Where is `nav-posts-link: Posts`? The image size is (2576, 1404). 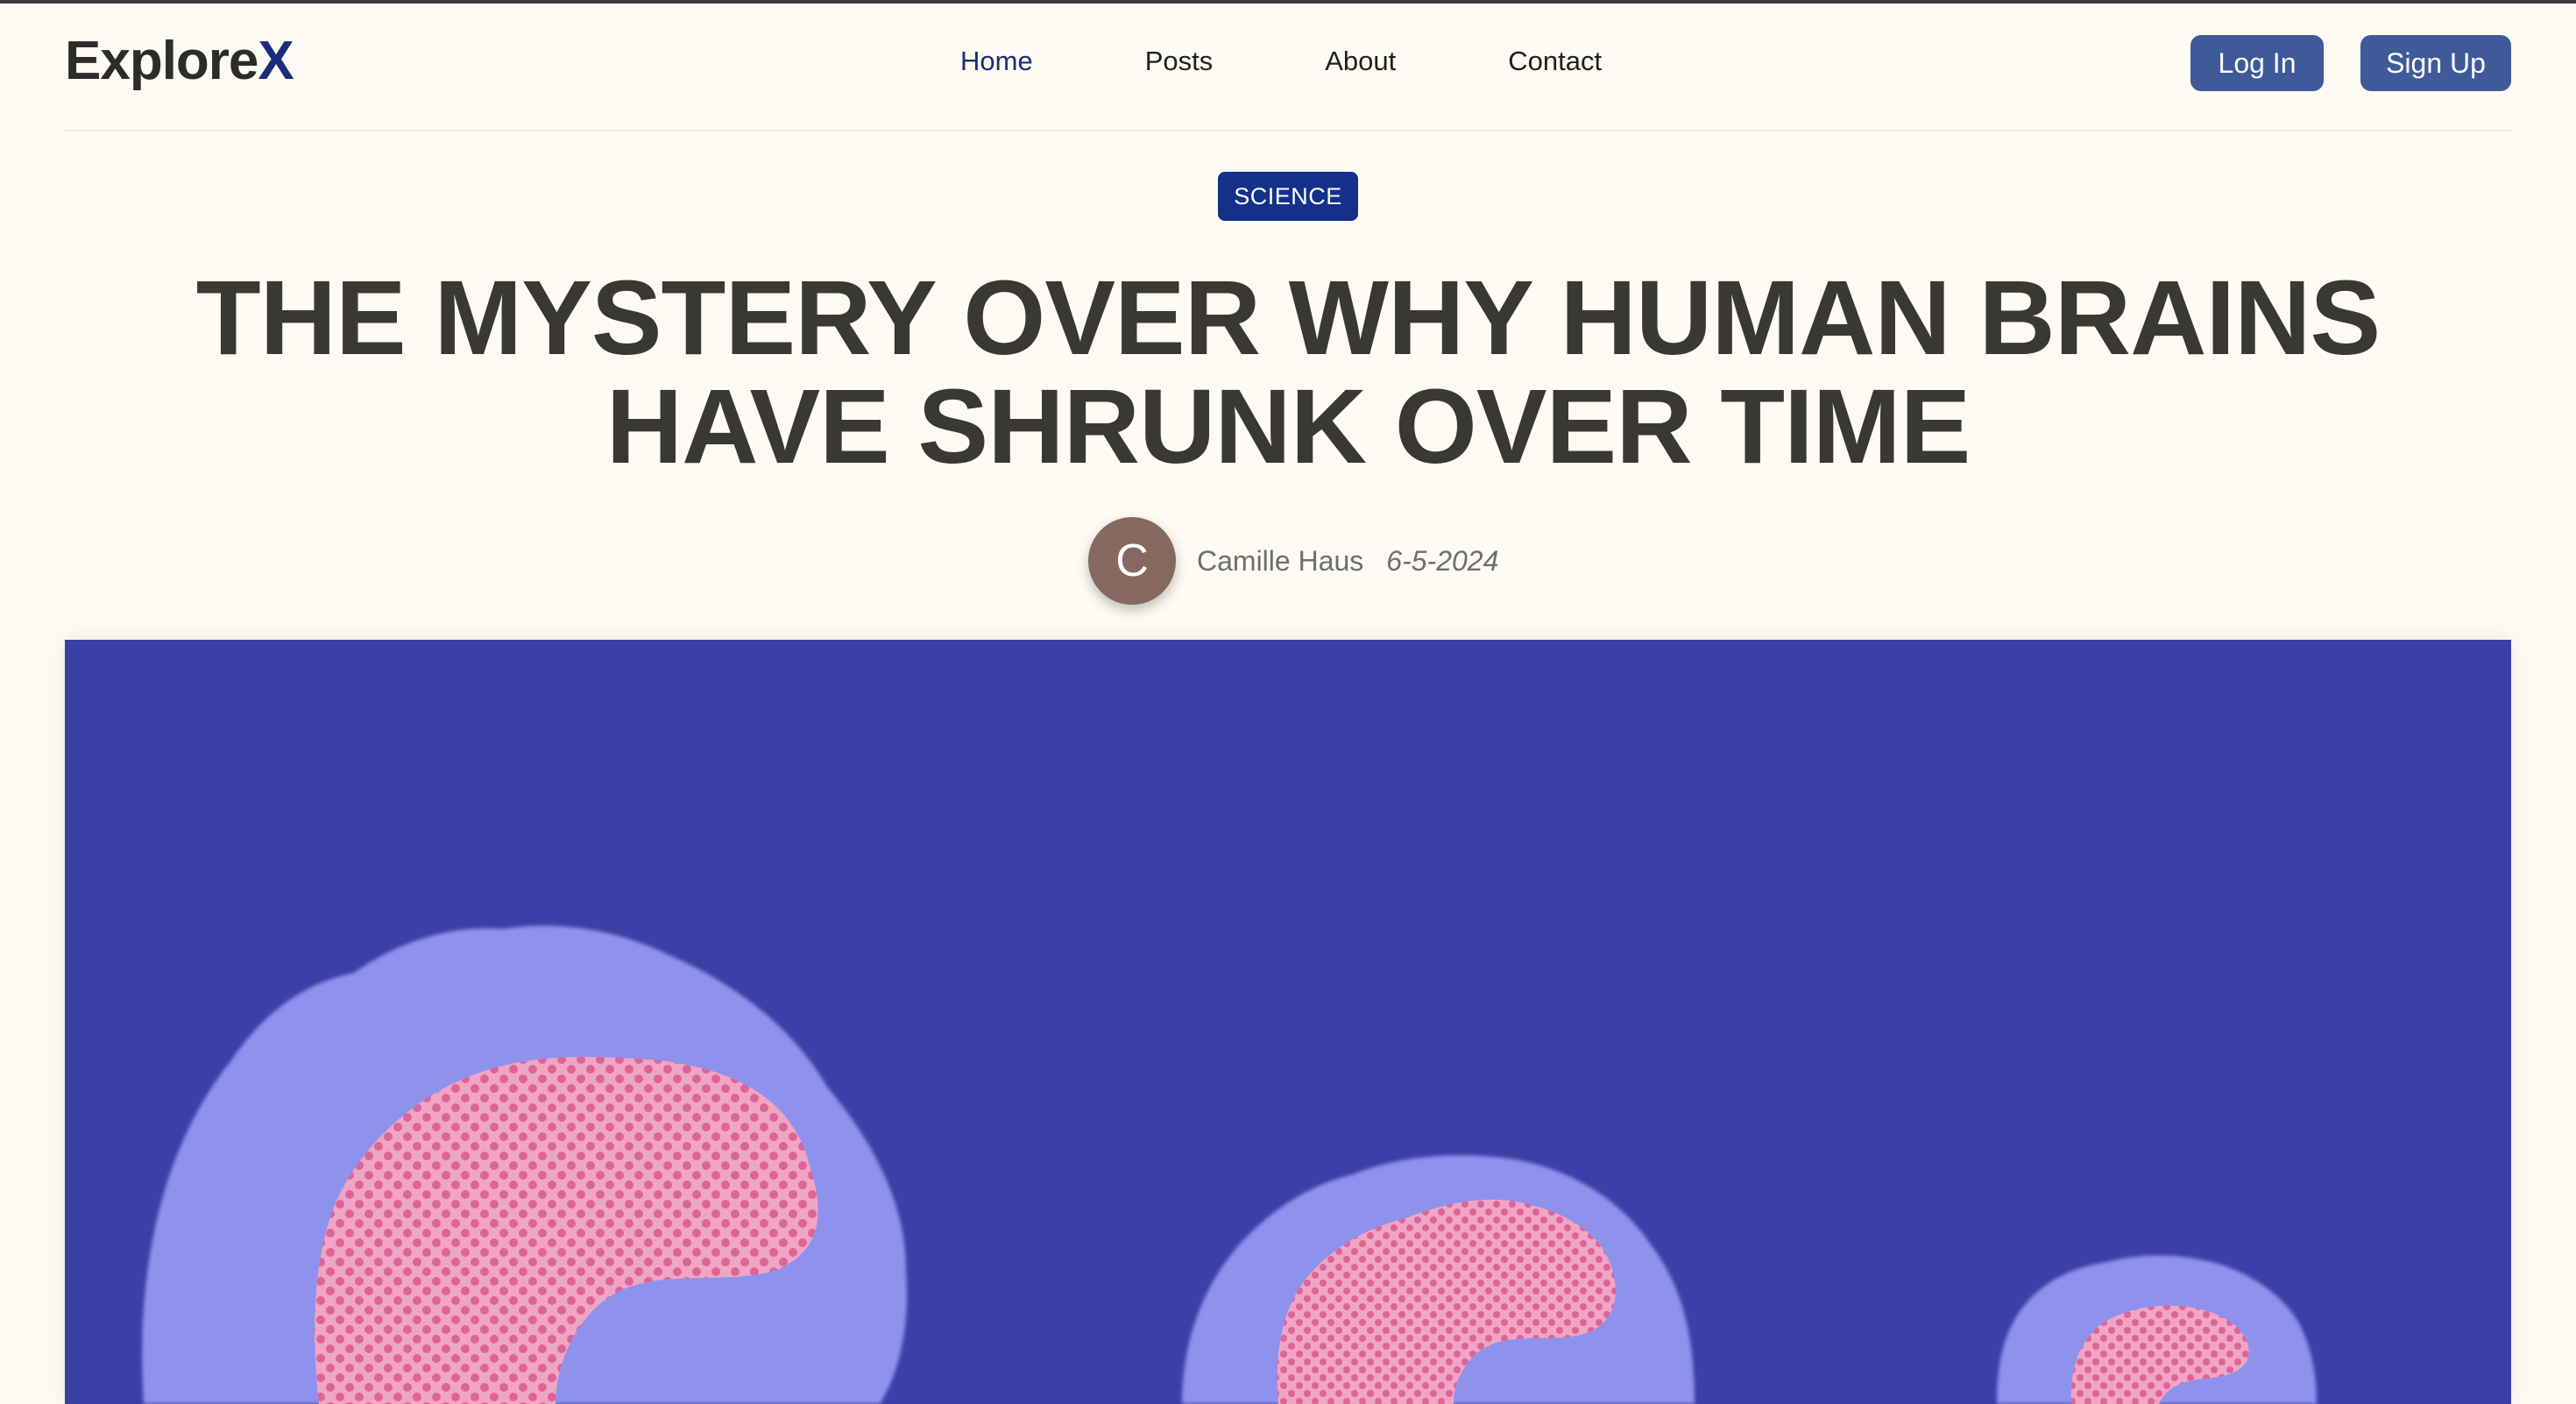
nav-posts-link: Posts is located at coordinates (1179, 61).